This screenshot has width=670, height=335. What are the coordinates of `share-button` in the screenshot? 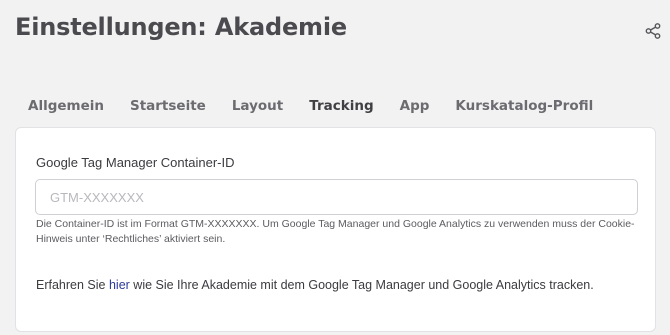 It's located at (653, 31).